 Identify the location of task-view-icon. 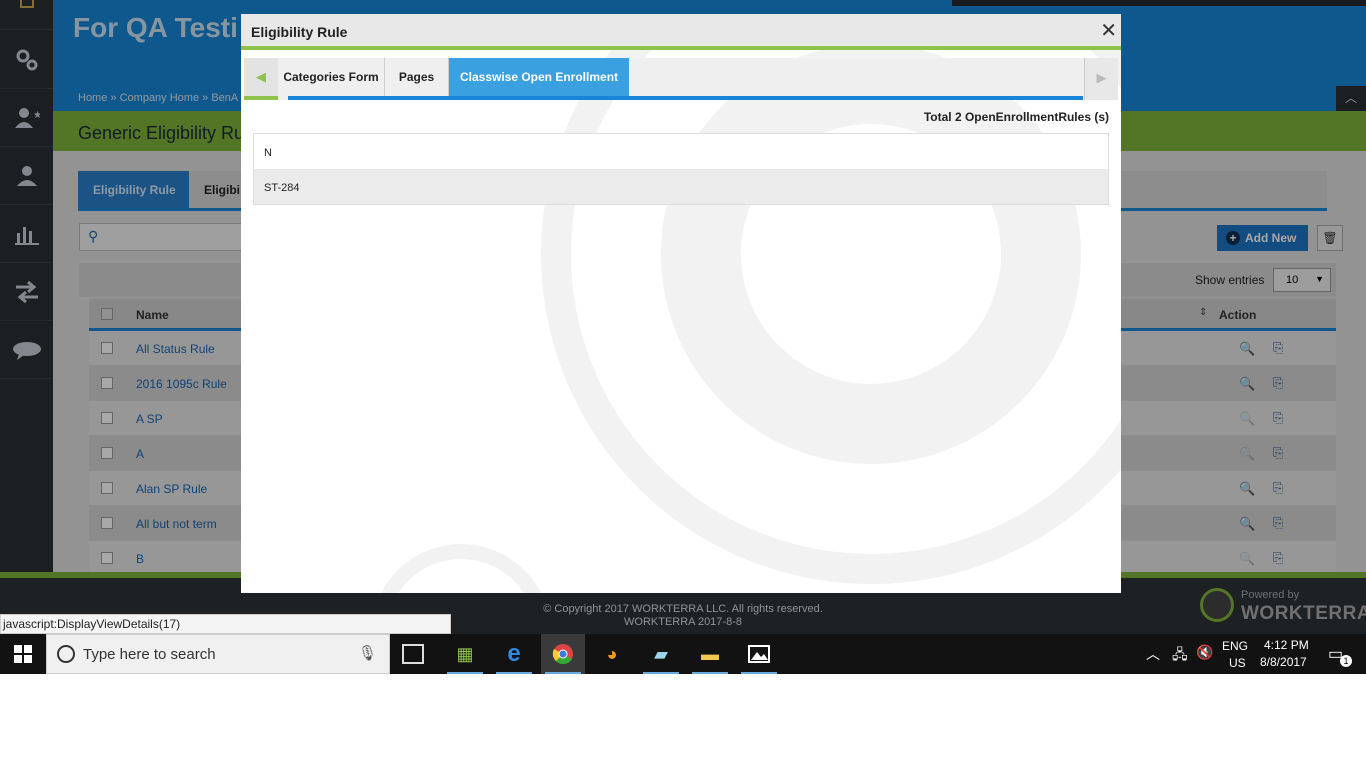
(413, 654).